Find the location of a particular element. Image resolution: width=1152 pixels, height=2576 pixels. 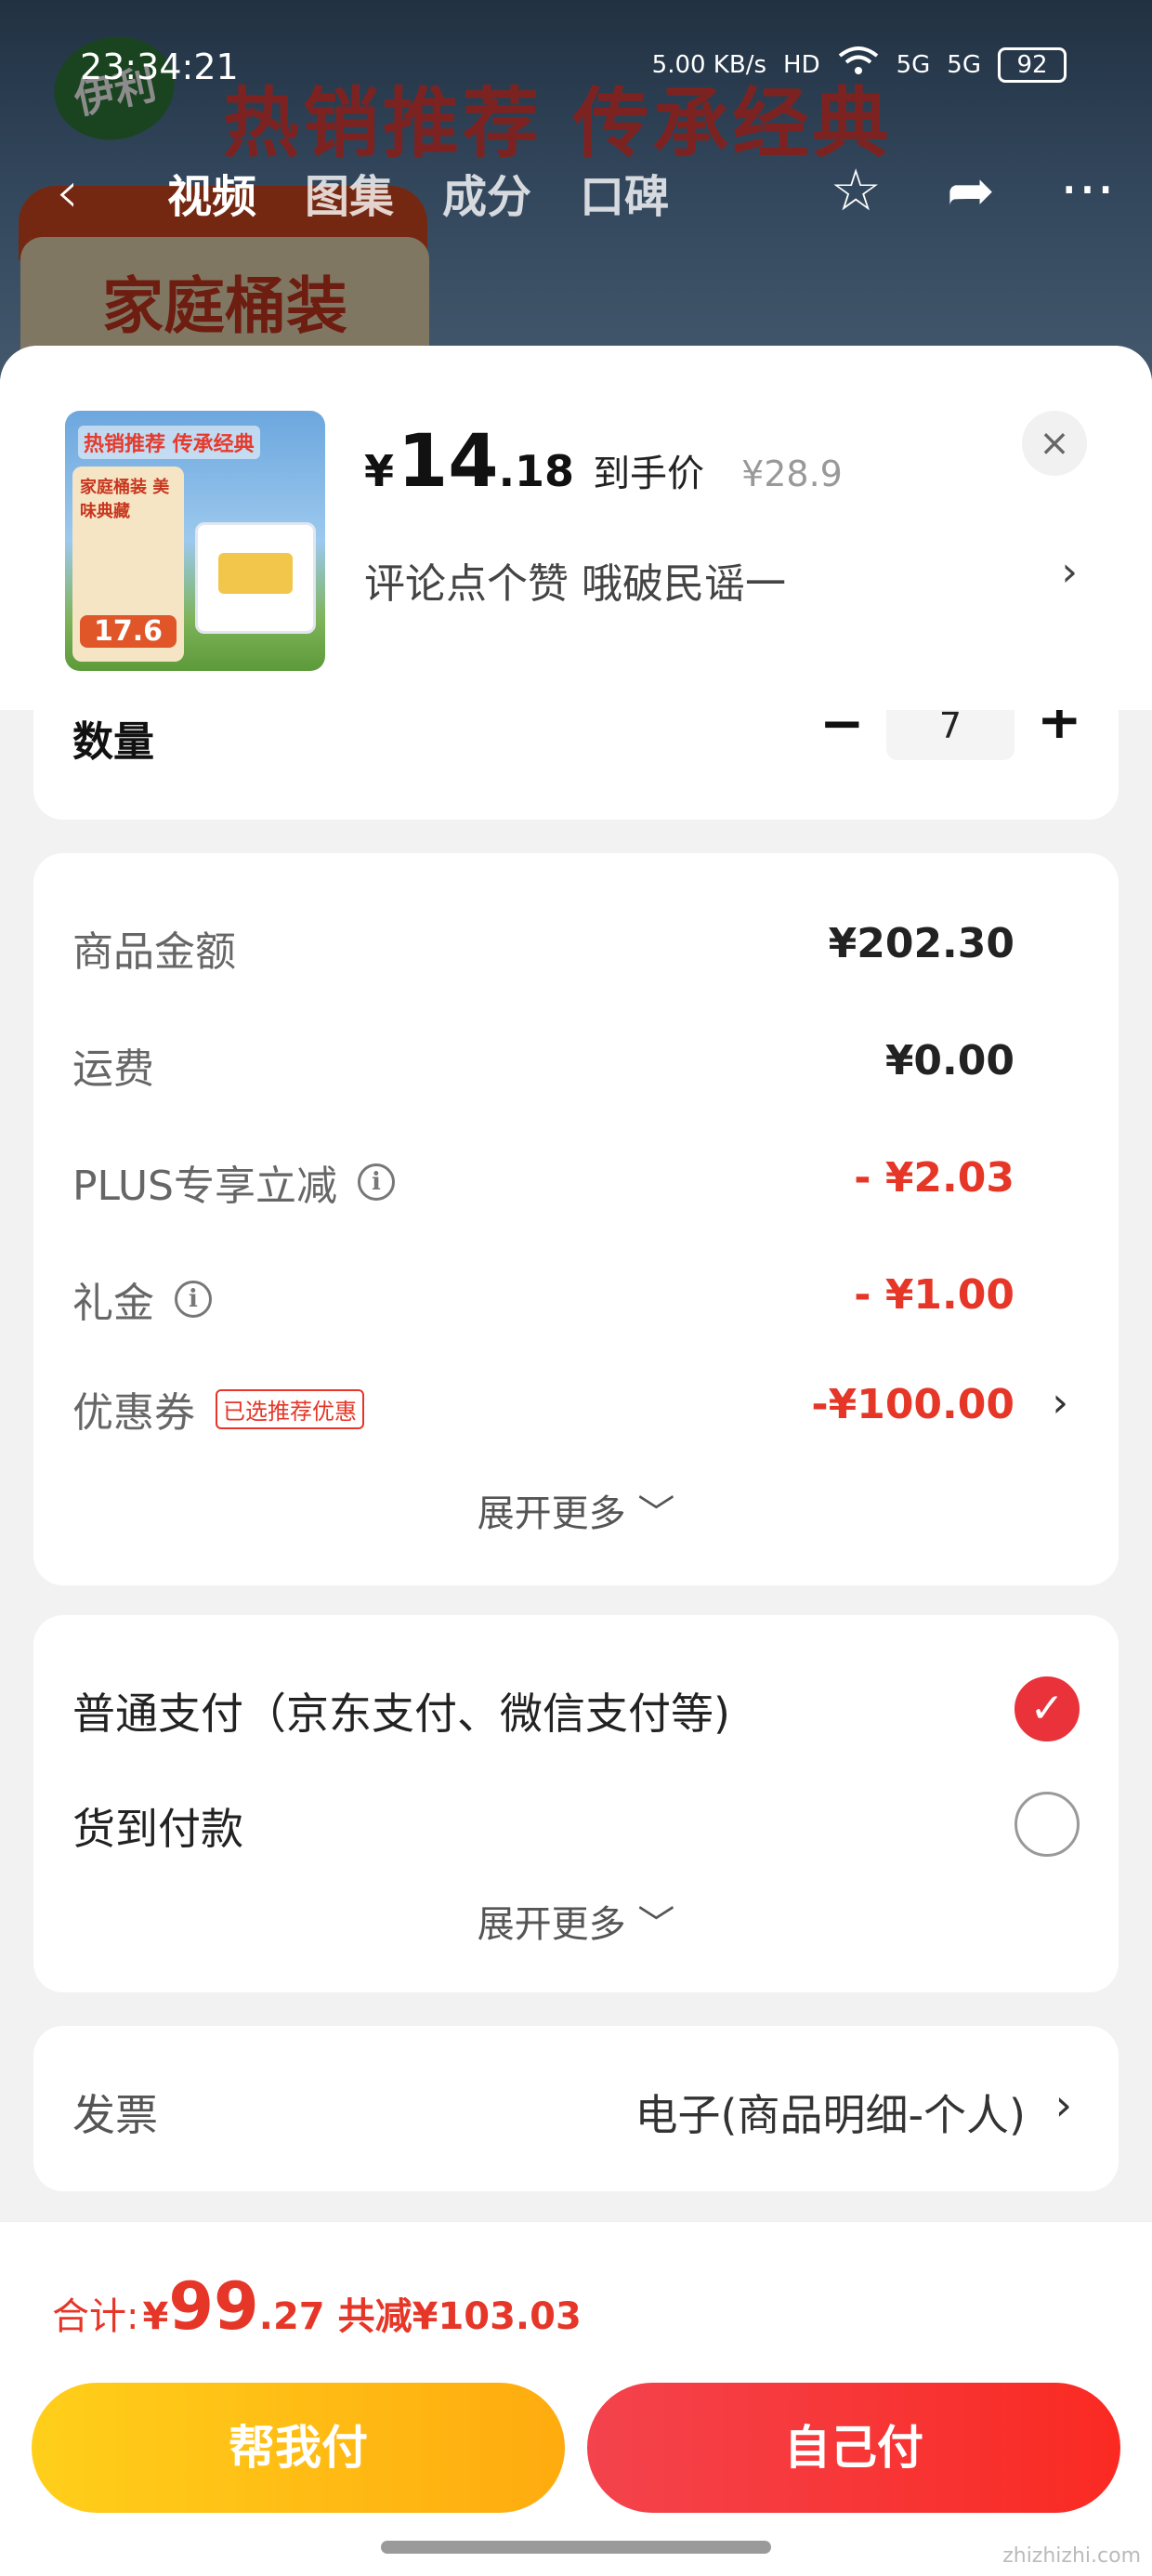

thumbnail-title: 热销推荐 传承经典 is located at coordinates (169, 442).